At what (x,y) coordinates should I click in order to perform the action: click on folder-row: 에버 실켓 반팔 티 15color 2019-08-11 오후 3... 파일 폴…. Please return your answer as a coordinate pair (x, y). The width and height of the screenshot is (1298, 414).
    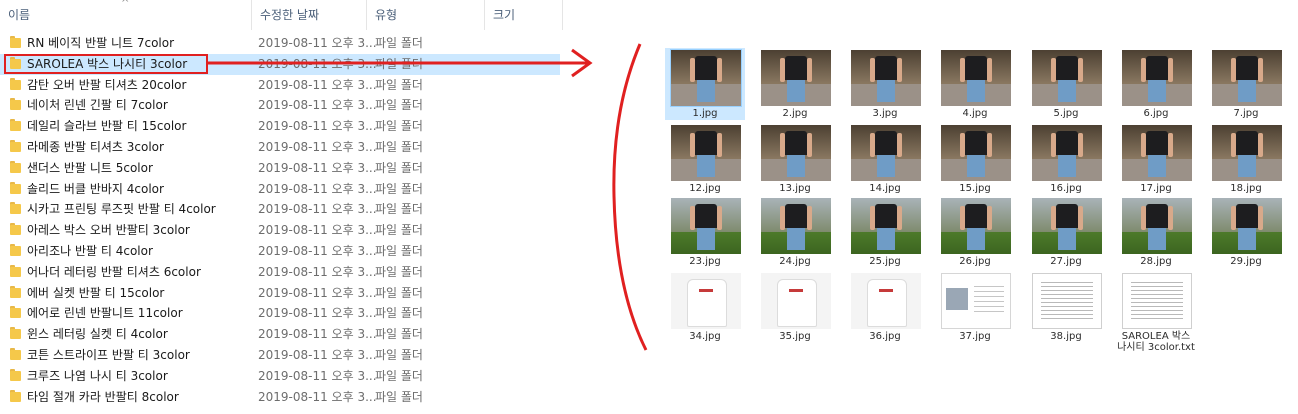
    Looking at the image, I should click on (280, 293).